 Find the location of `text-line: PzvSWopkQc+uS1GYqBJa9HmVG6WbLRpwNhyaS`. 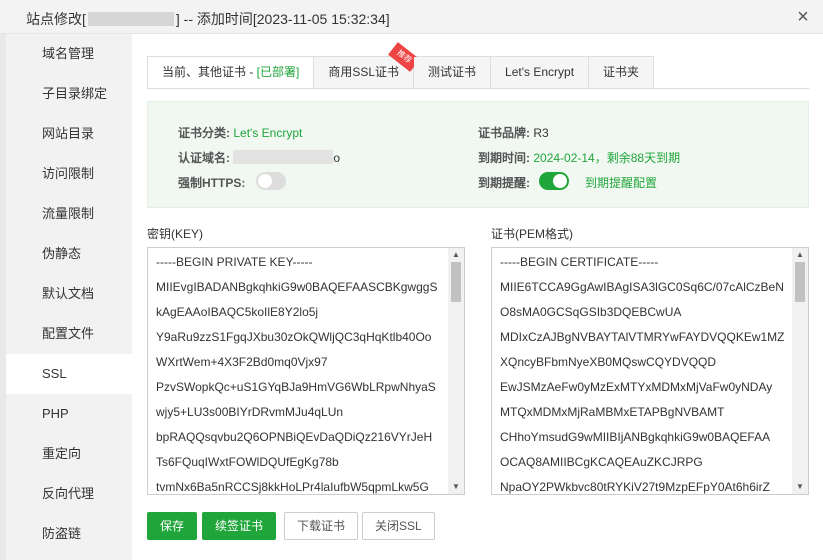

text-line: PzvSWopkQc+uS1GYqBJa9HmVG6WbLRpwNhyaS is located at coordinates (296, 387).